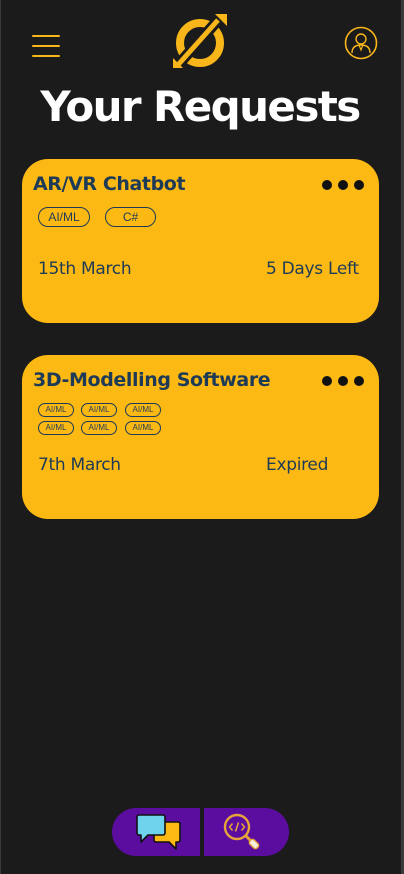  I want to click on nav-search-button, so click(246, 832).